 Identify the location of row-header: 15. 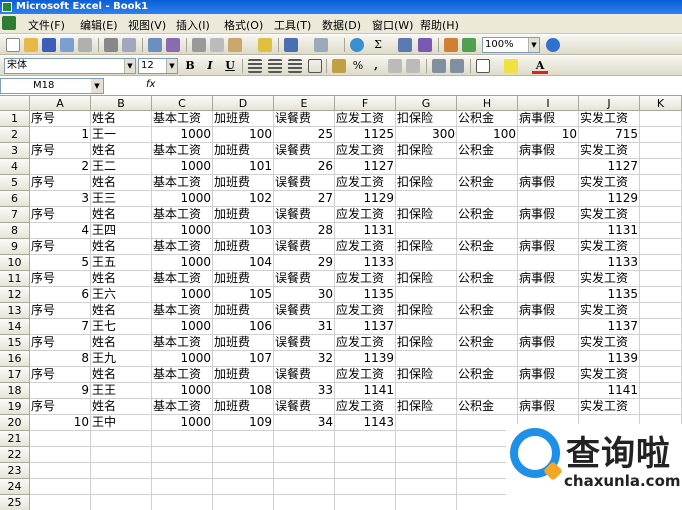
(15, 343).